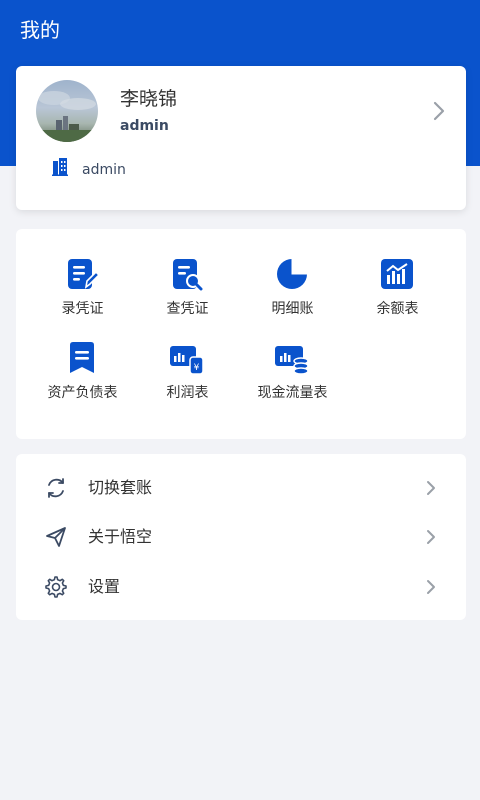 The image size is (480, 800). I want to click on search-voucher-icon, so click(188, 275).